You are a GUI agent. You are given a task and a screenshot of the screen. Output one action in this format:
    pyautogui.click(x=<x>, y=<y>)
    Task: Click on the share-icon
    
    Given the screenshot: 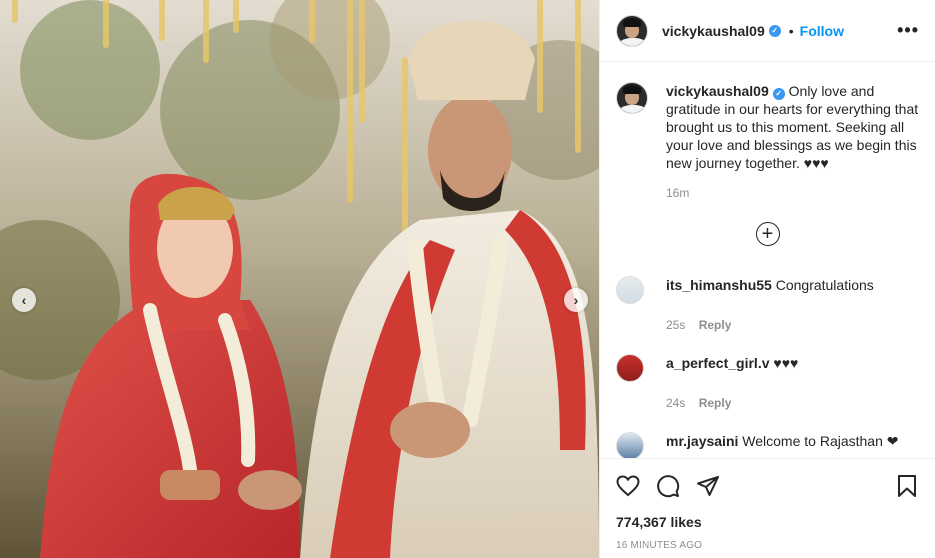 What is the action you would take?
    pyautogui.click(x=708, y=486)
    